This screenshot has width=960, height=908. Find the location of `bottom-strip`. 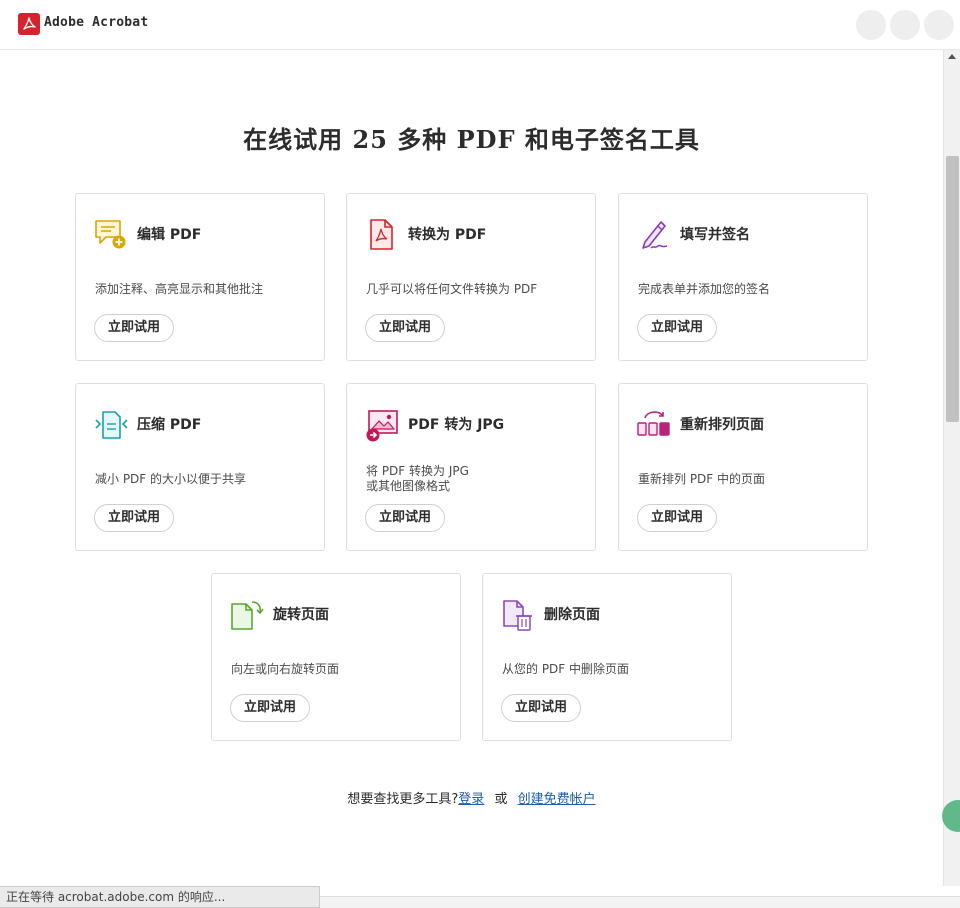

bottom-strip is located at coordinates (640, 902).